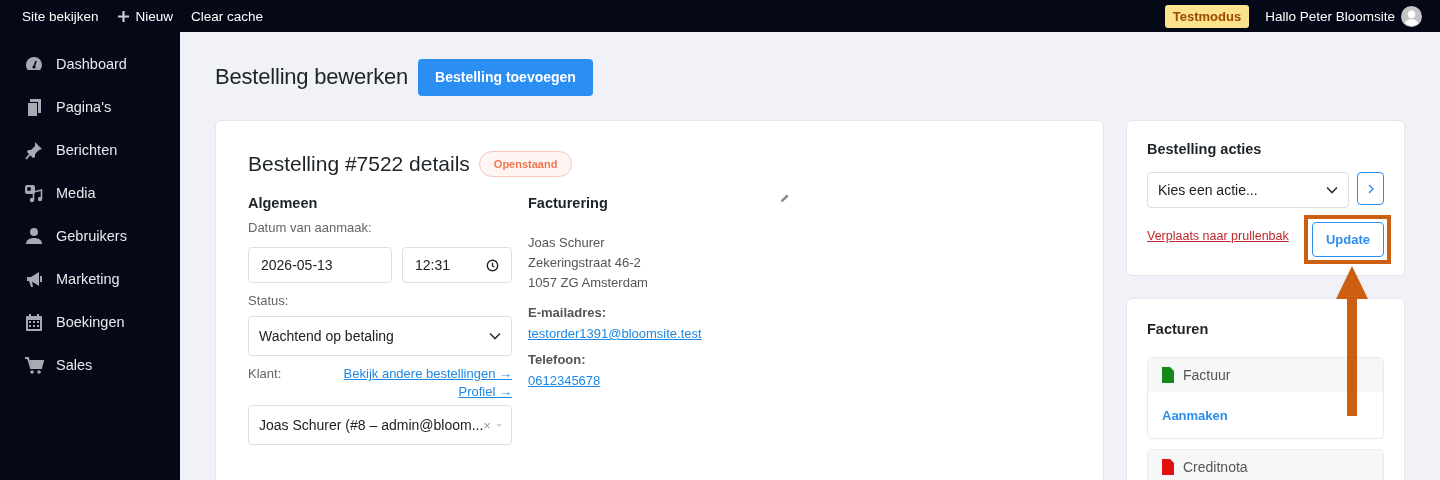 The image size is (1440, 480). Describe the element at coordinates (34, 364) in the screenshot. I see `cart-icon` at that location.